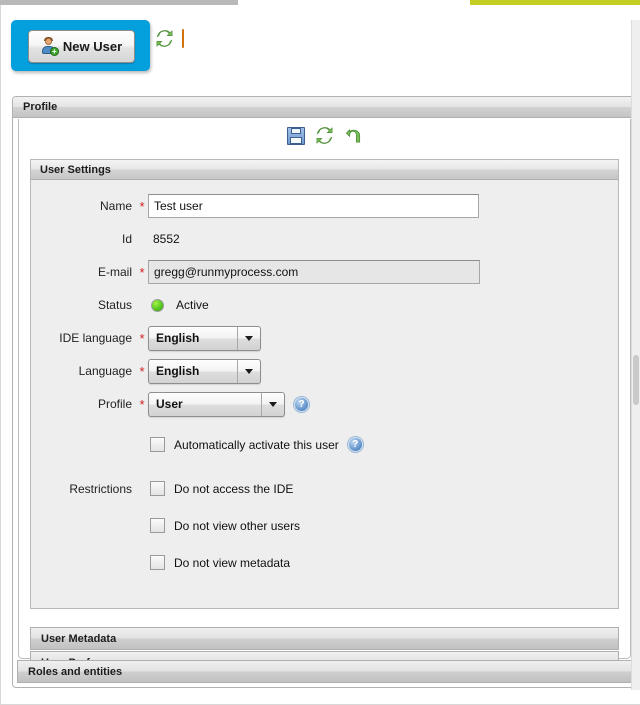  I want to click on name-required-marker: *, so click(142, 206).